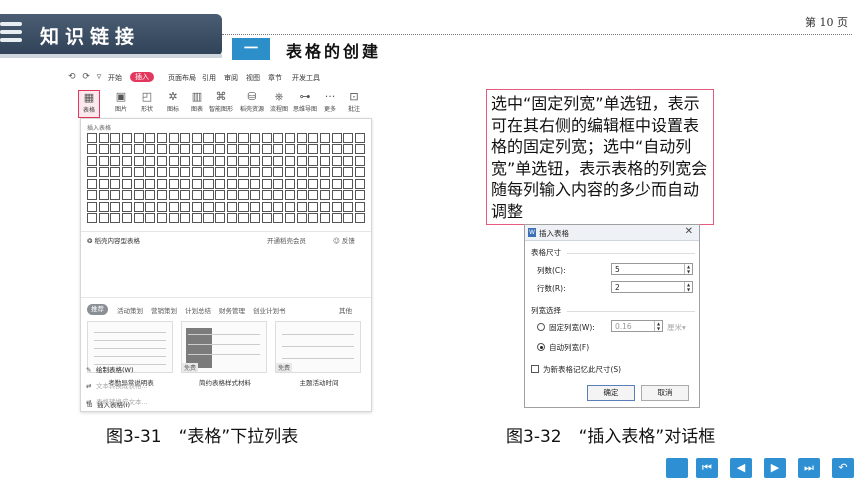 Image resolution: width=860 pixels, height=484 pixels. What do you see at coordinates (221, 101) in the screenshot?
I see `smart-graphic-ribbon-button: ⌘ 智能图形` at bounding box center [221, 101].